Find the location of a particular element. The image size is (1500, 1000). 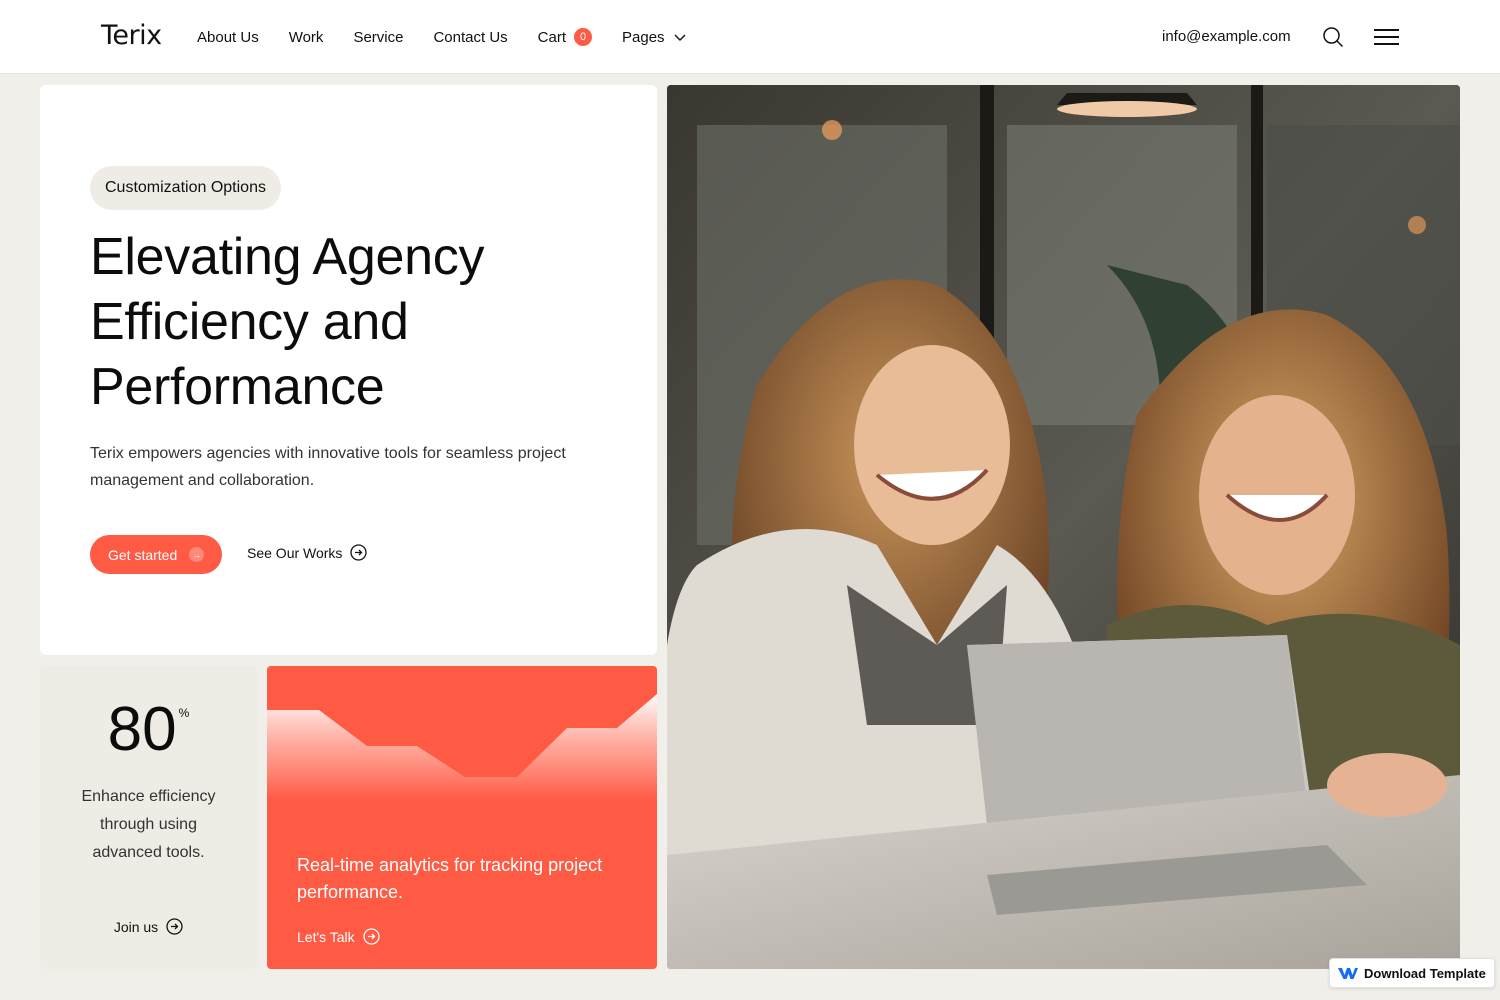

stat-unit: % is located at coordinates (184, 713).